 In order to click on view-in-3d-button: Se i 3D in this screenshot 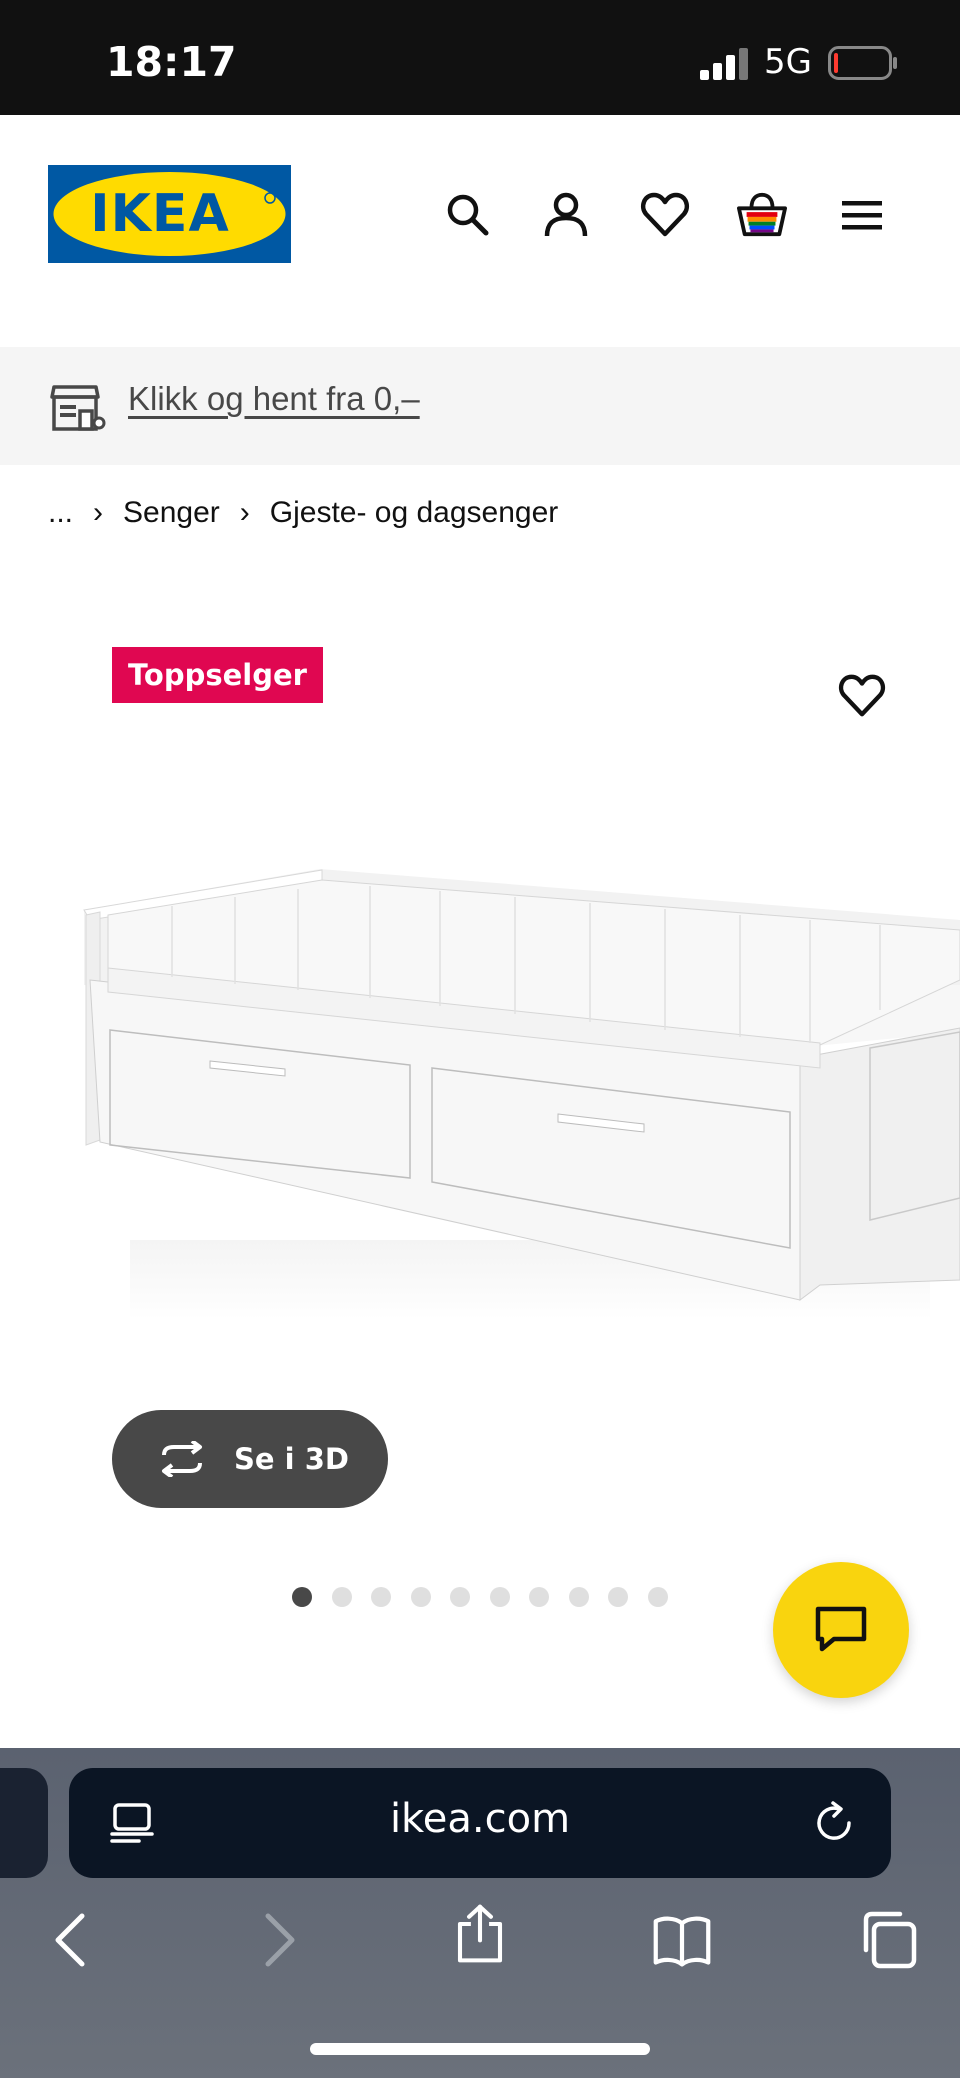, I will do `click(250, 1459)`.